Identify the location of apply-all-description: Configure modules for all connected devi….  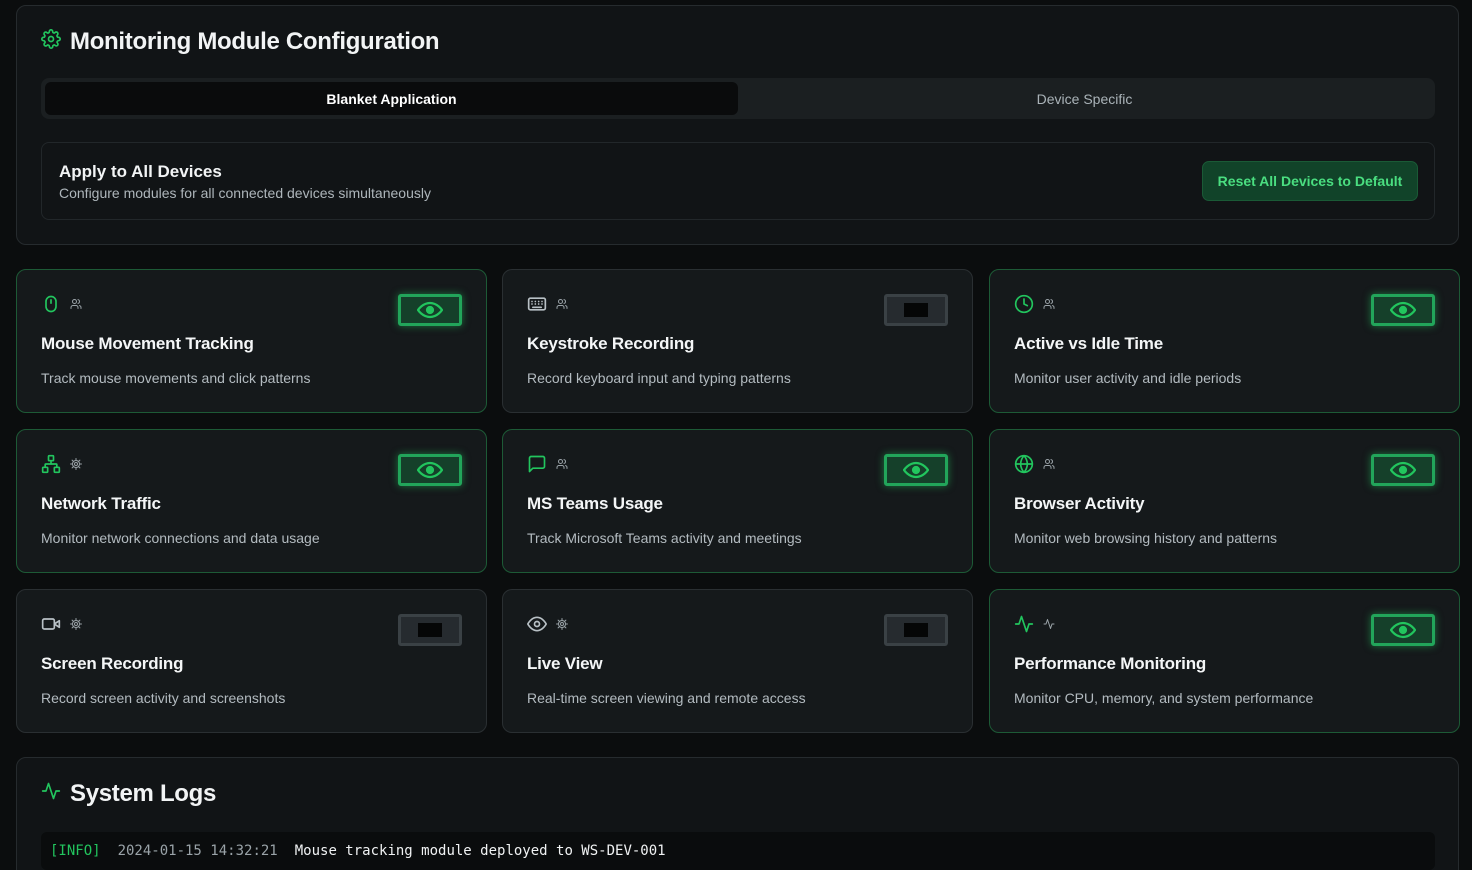
(245, 193).